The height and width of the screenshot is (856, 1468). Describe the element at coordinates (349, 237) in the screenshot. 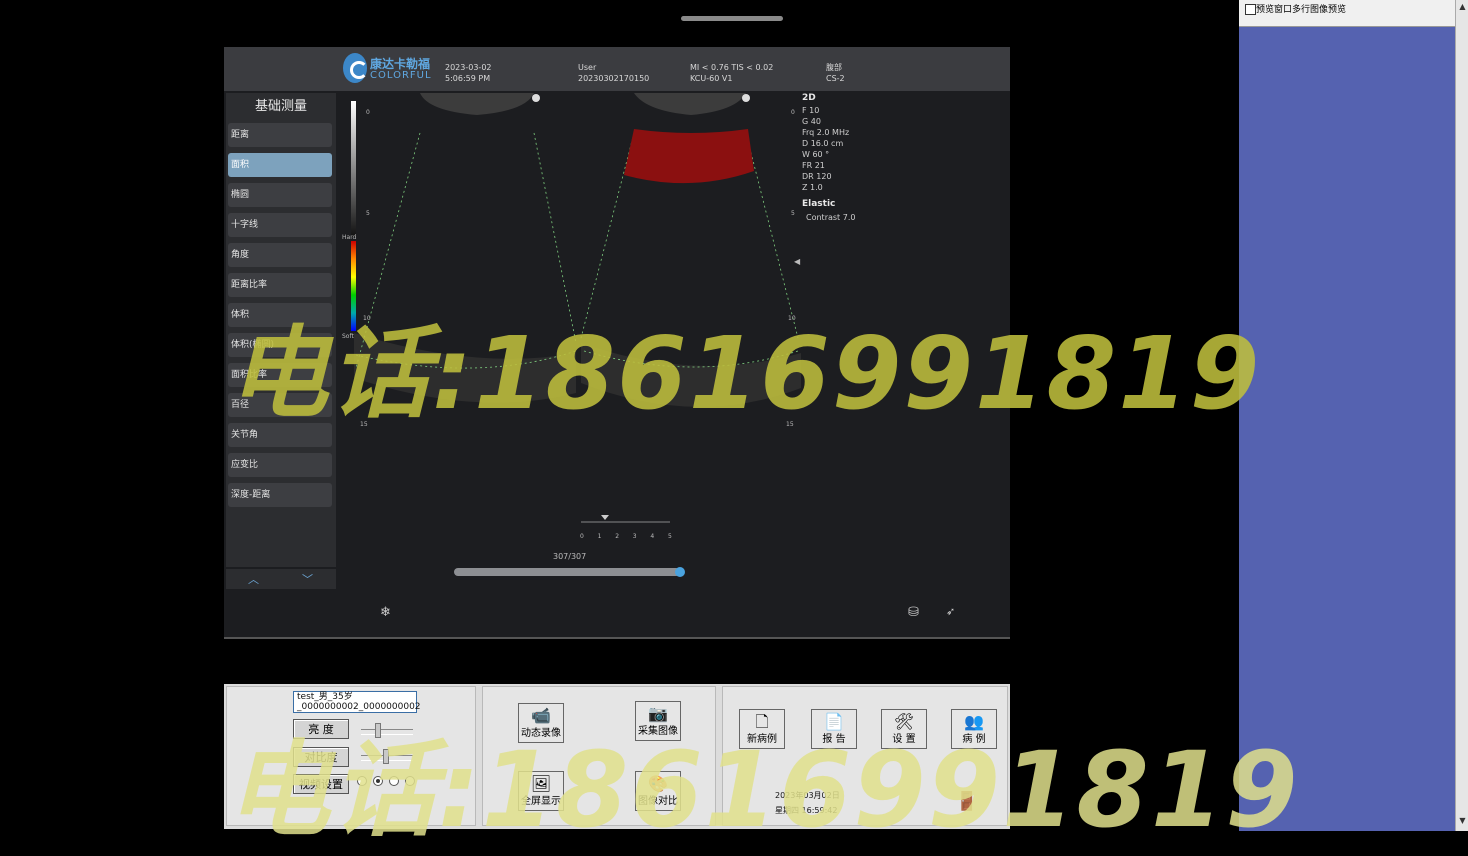

I see `hard-label: Hard` at that location.